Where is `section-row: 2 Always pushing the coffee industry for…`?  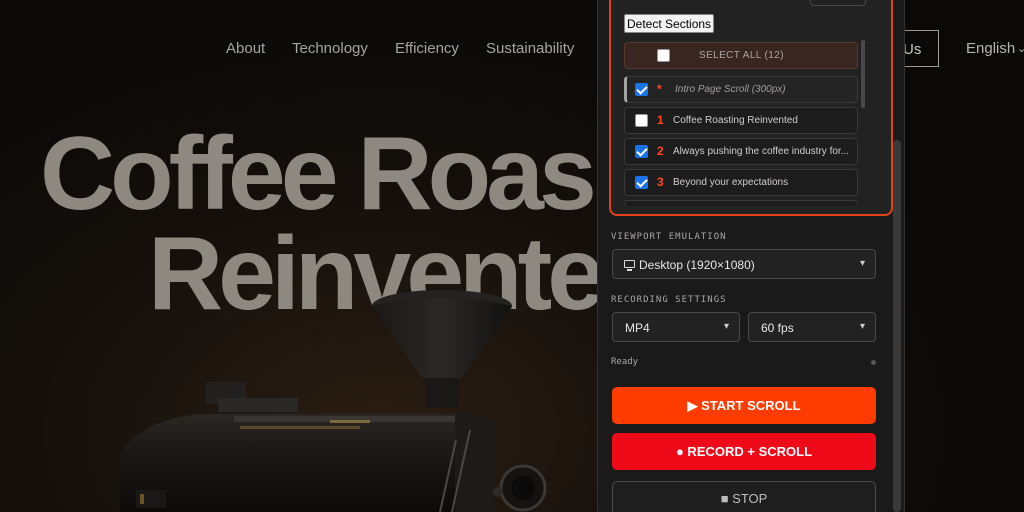
section-row: 2 Always pushing the coffee industry for… is located at coordinates (741, 151).